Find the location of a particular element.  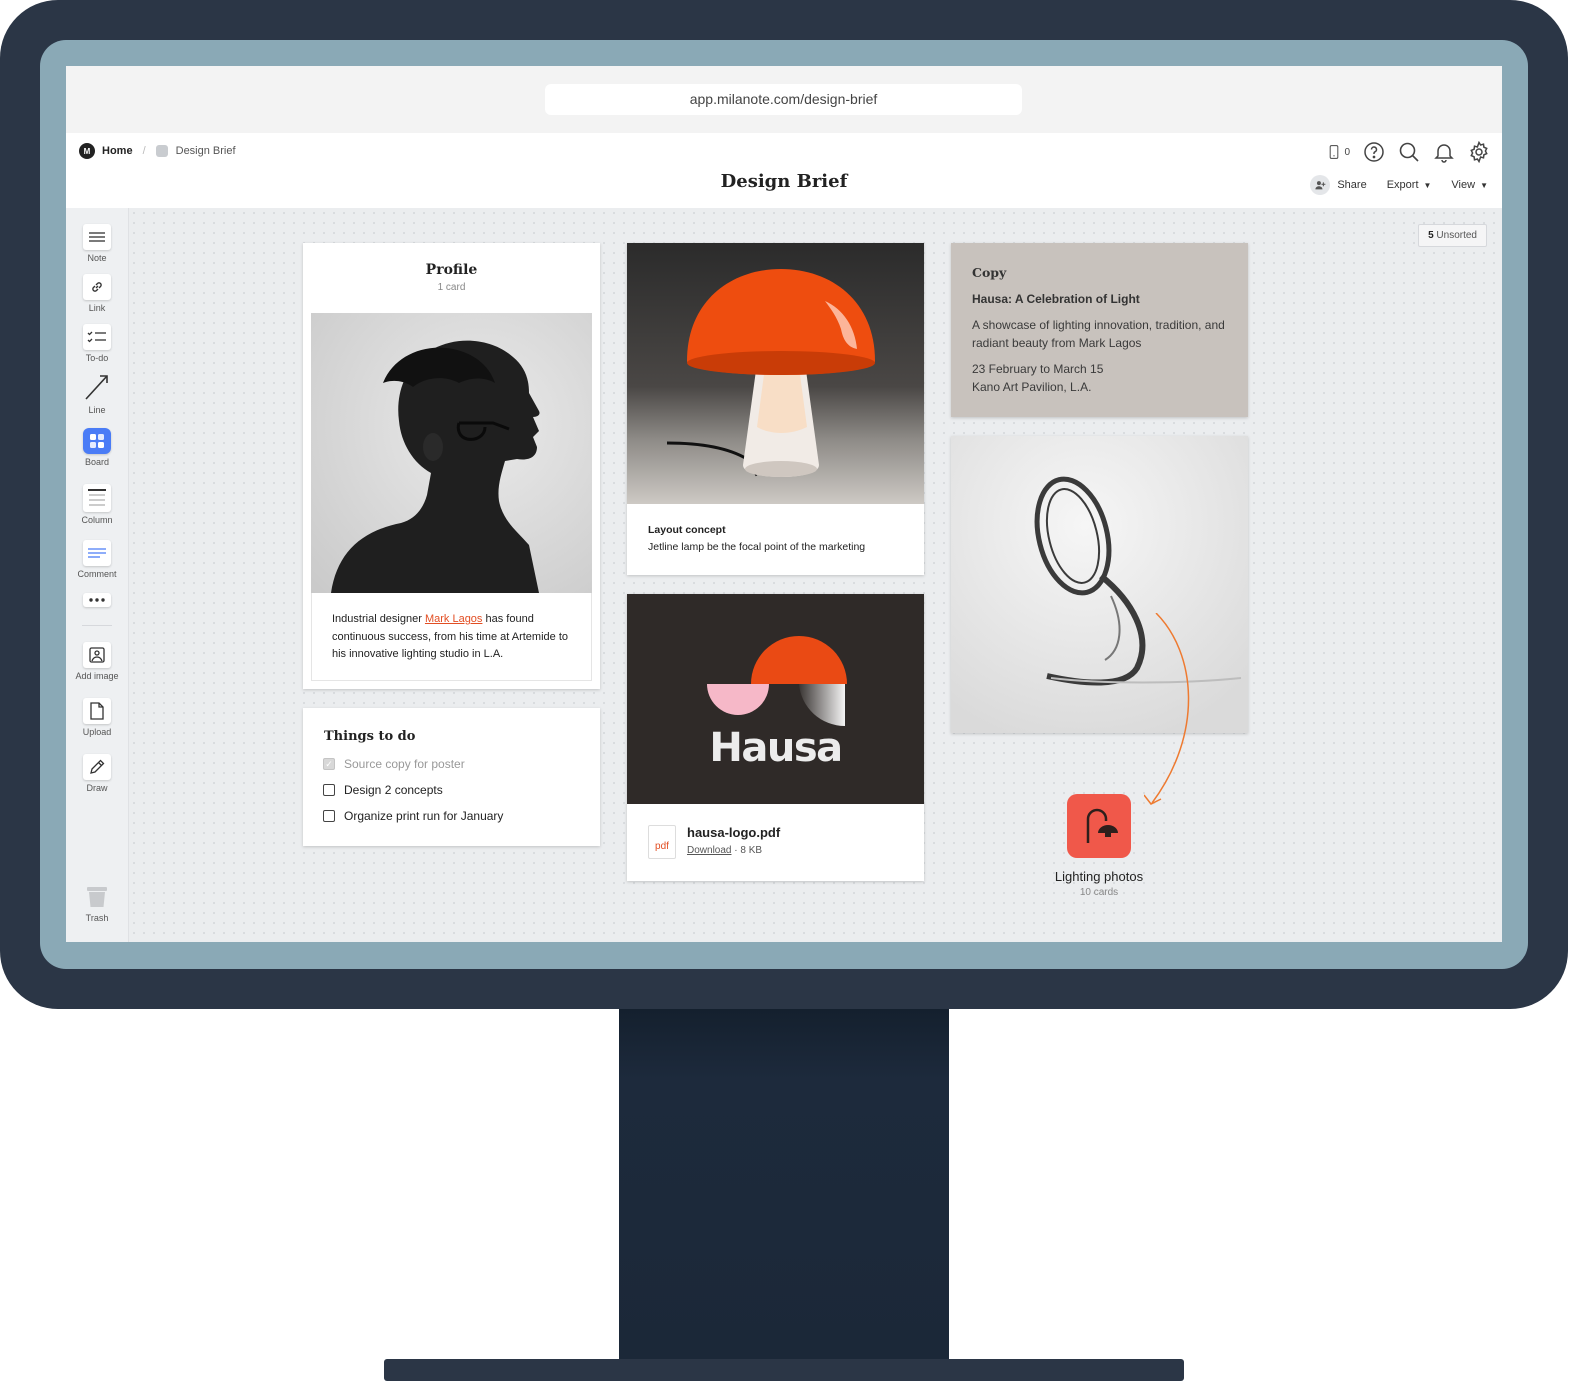

tool-link: Link is located at coordinates (97, 293).